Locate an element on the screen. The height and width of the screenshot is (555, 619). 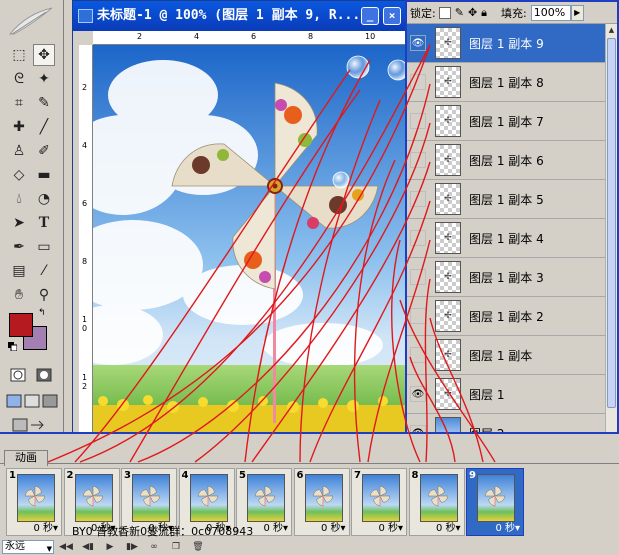
dodge-icon: ◔ is located at coordinates (44, 199).